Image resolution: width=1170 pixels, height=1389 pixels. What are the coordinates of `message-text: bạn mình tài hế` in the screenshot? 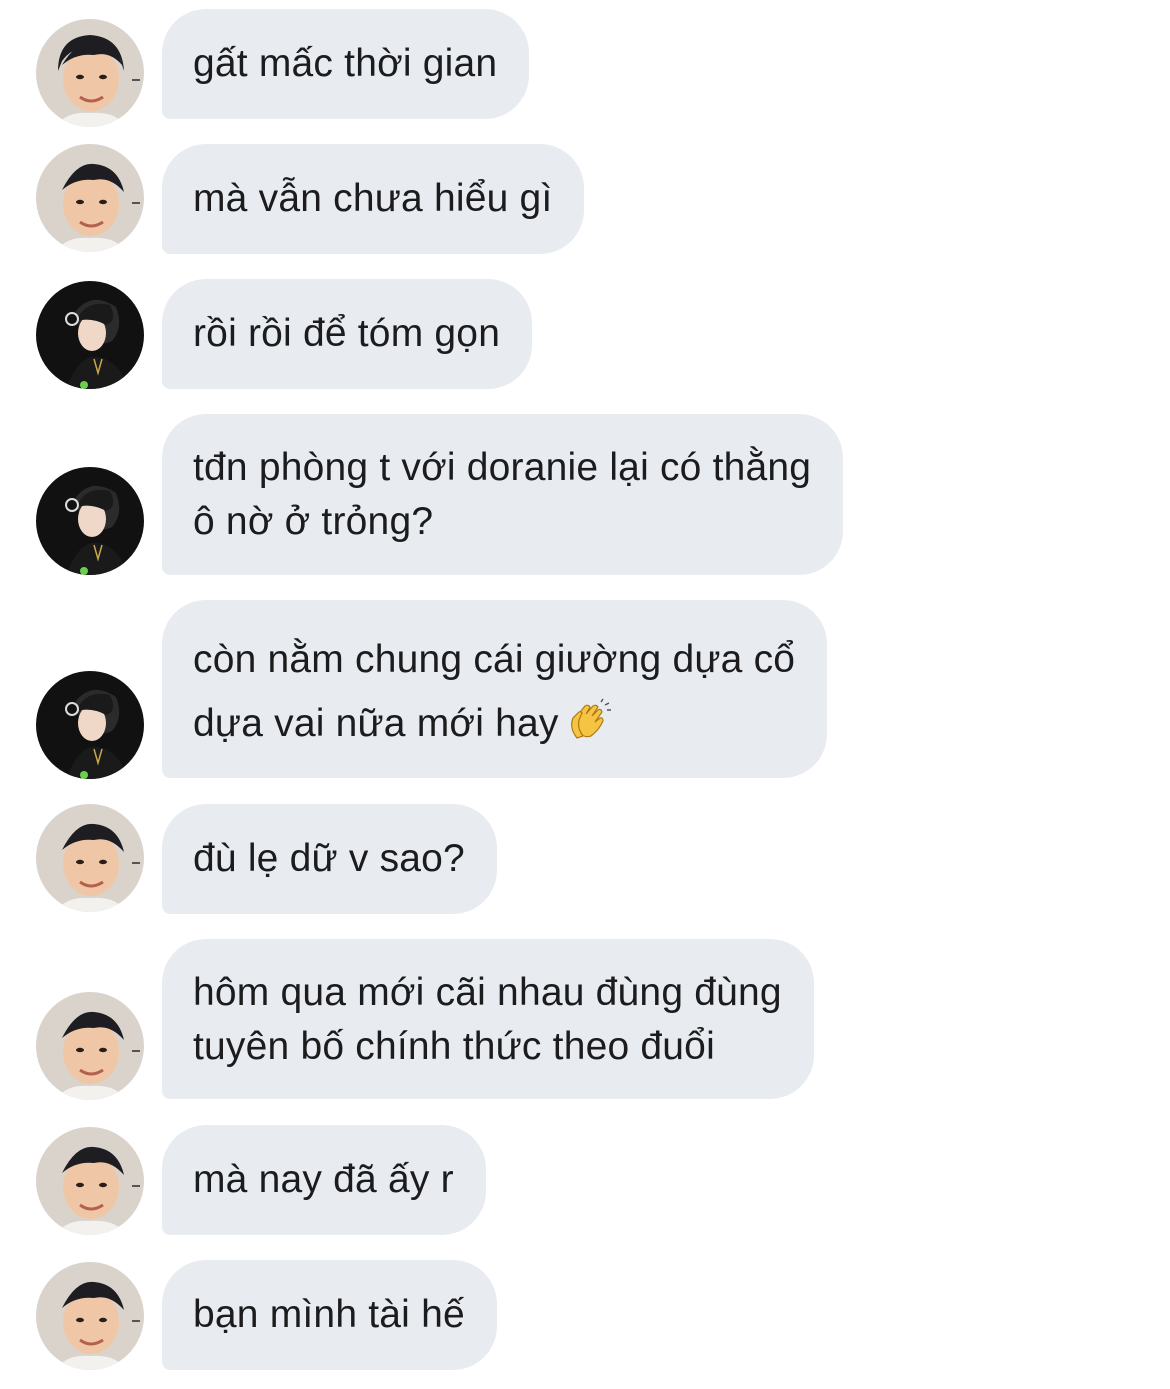 It's located at (329, 1314).